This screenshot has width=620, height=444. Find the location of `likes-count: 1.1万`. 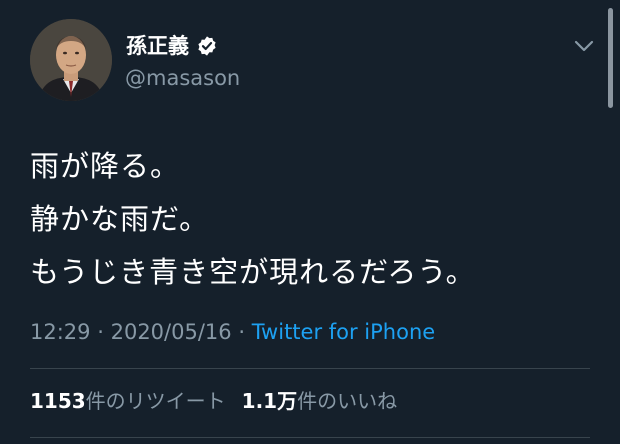

likes-count: 1.1万 is located at coordinates (269, 401).